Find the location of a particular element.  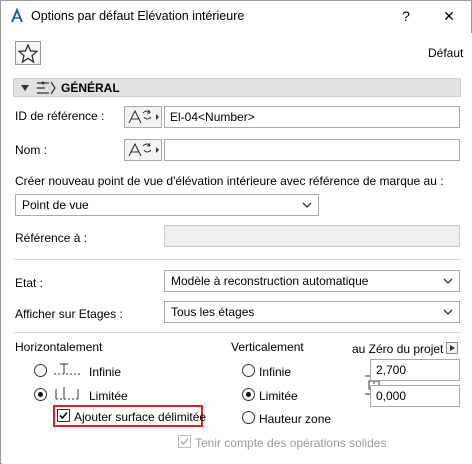

horizontal-infinite-icon is located at coordinates (67, 369).